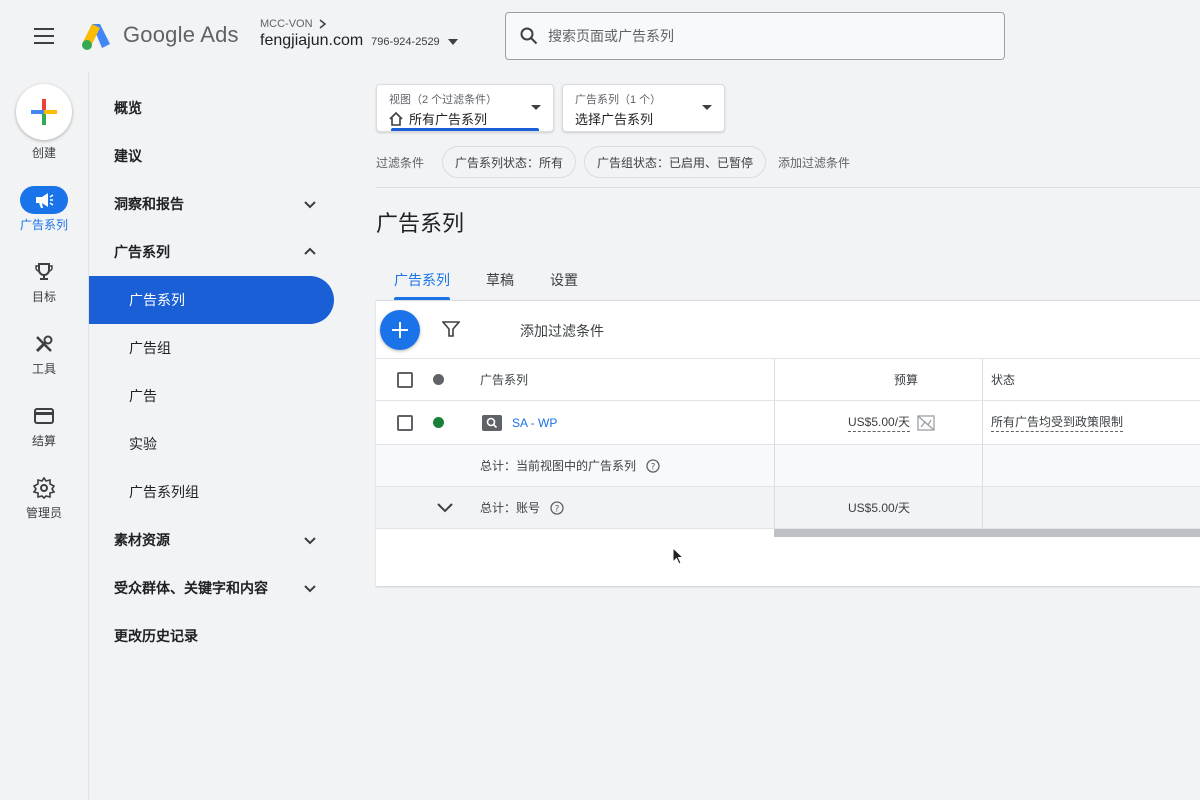 The height and width of the screenshot is (800, 1200). I want to click on nav-item-label: 受众群体、关键字和内容, so click(191, 588).